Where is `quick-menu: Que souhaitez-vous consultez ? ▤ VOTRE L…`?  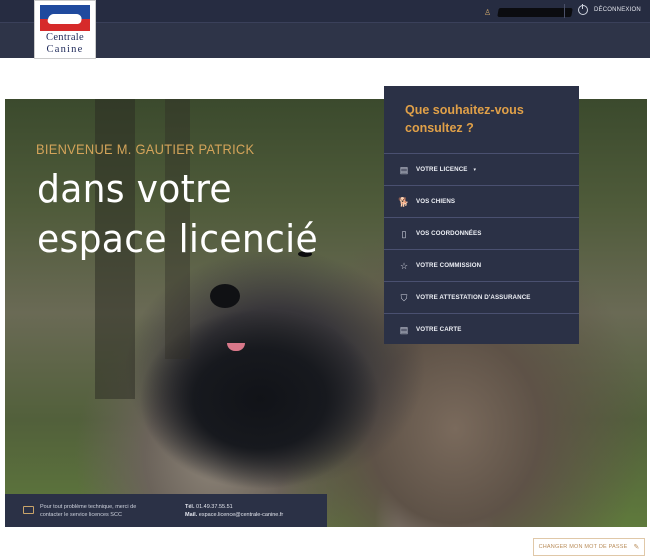 quick-menu: Que souhaitez-vous consultez ? ▤ VOTRE L… is located at coordinates (481, 215).